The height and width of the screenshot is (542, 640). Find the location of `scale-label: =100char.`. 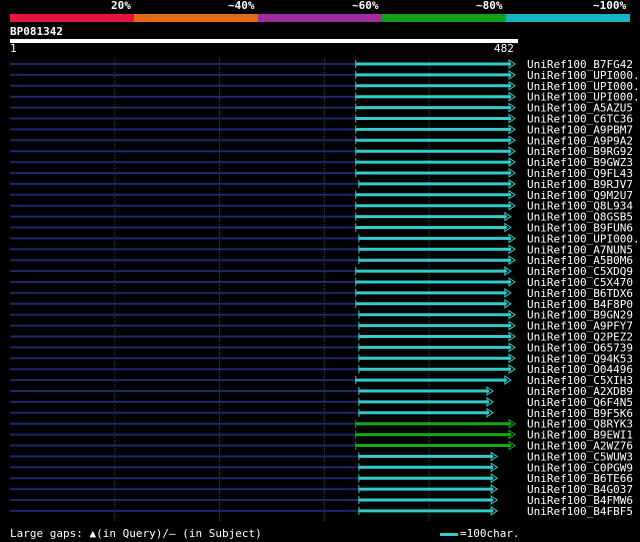

scale-label: =100char. is located at coordinates (490, 533).